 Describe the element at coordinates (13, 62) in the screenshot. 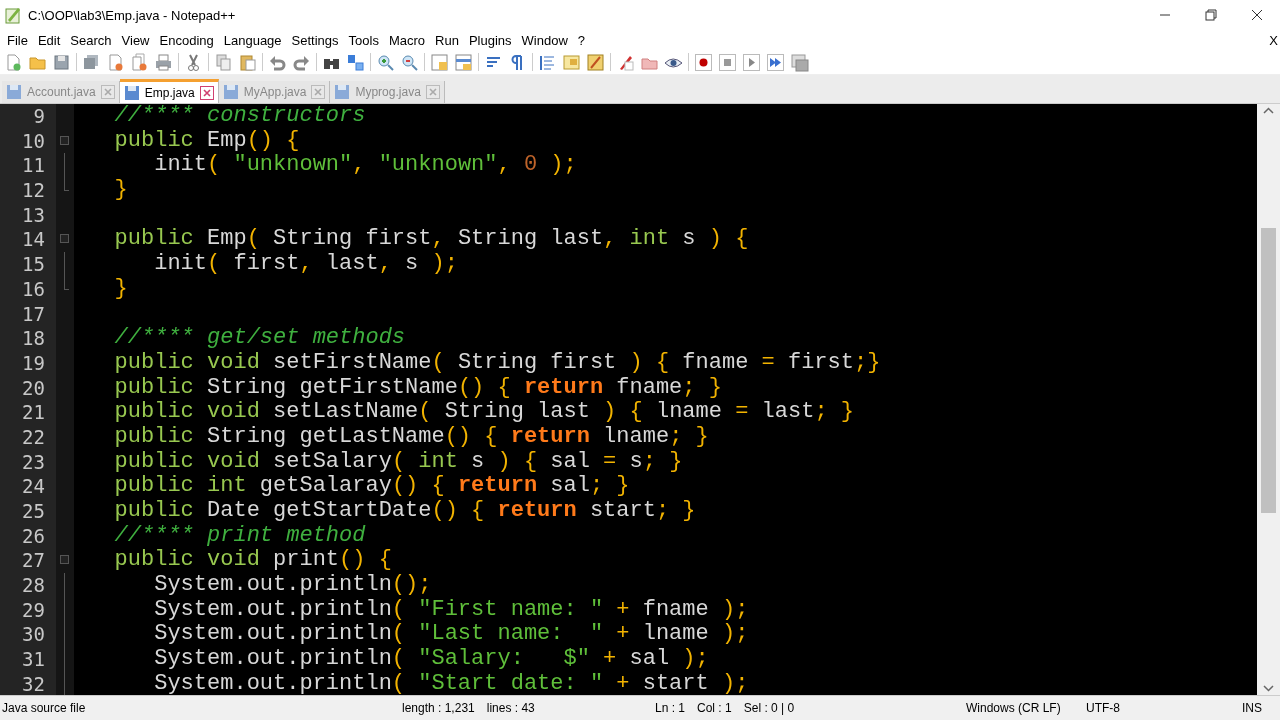

I see `new-file-icon` at that location.